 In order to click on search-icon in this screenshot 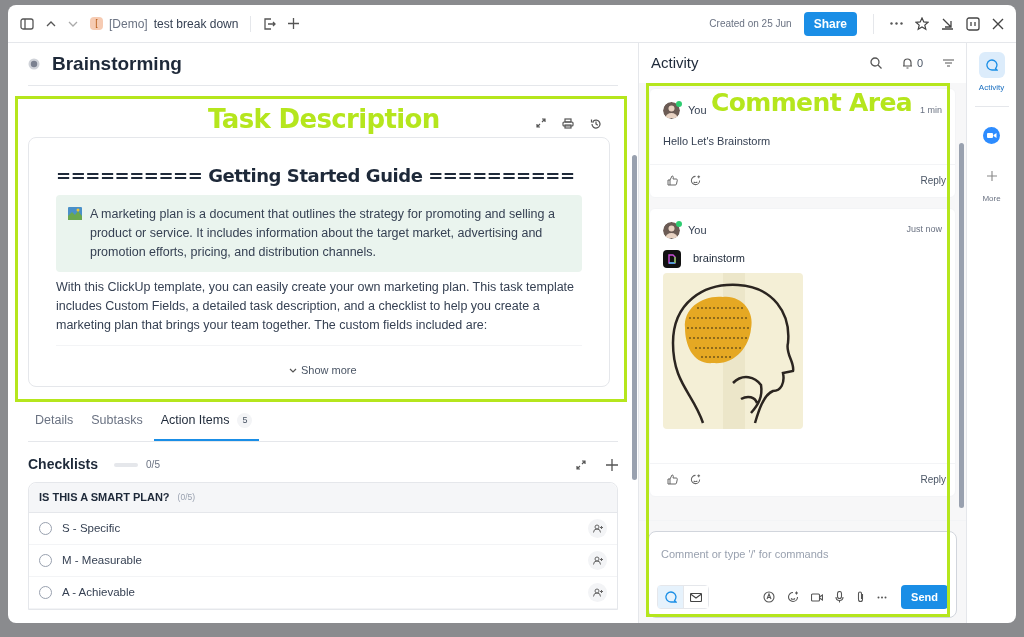, I will do `click(875, 63)`.